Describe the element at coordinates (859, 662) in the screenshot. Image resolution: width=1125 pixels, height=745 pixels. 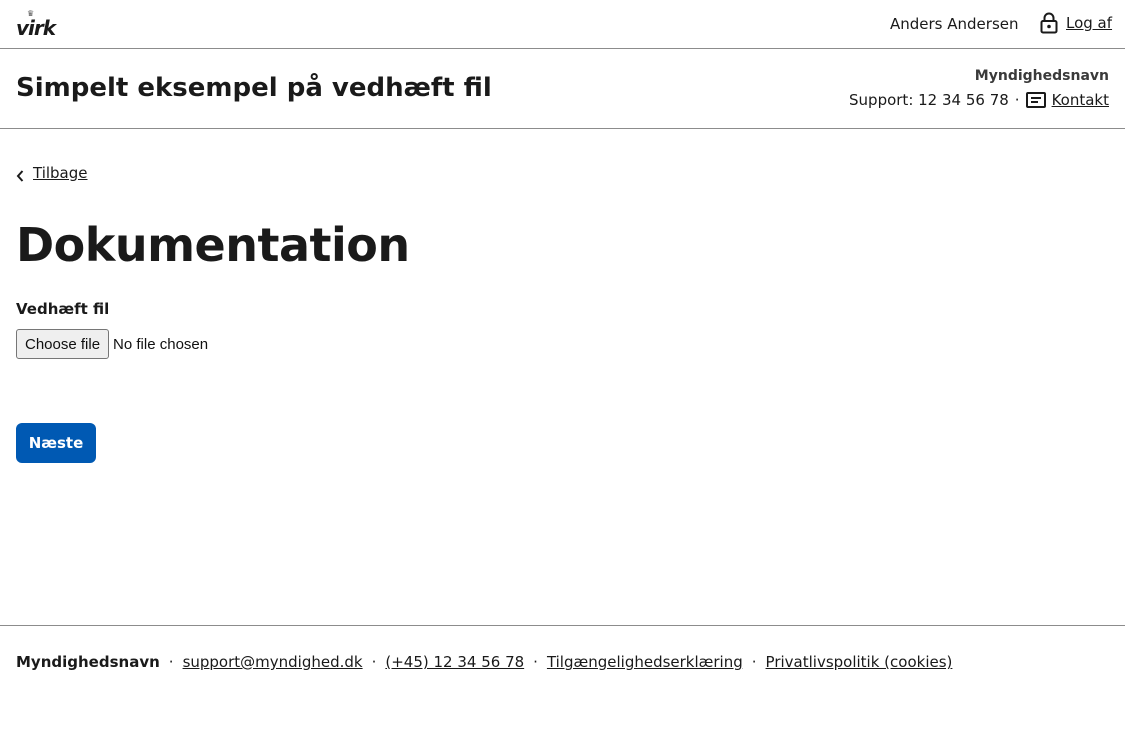
I see `footer-link-privacy: Privatlivspolitik (cookies)` at that location.